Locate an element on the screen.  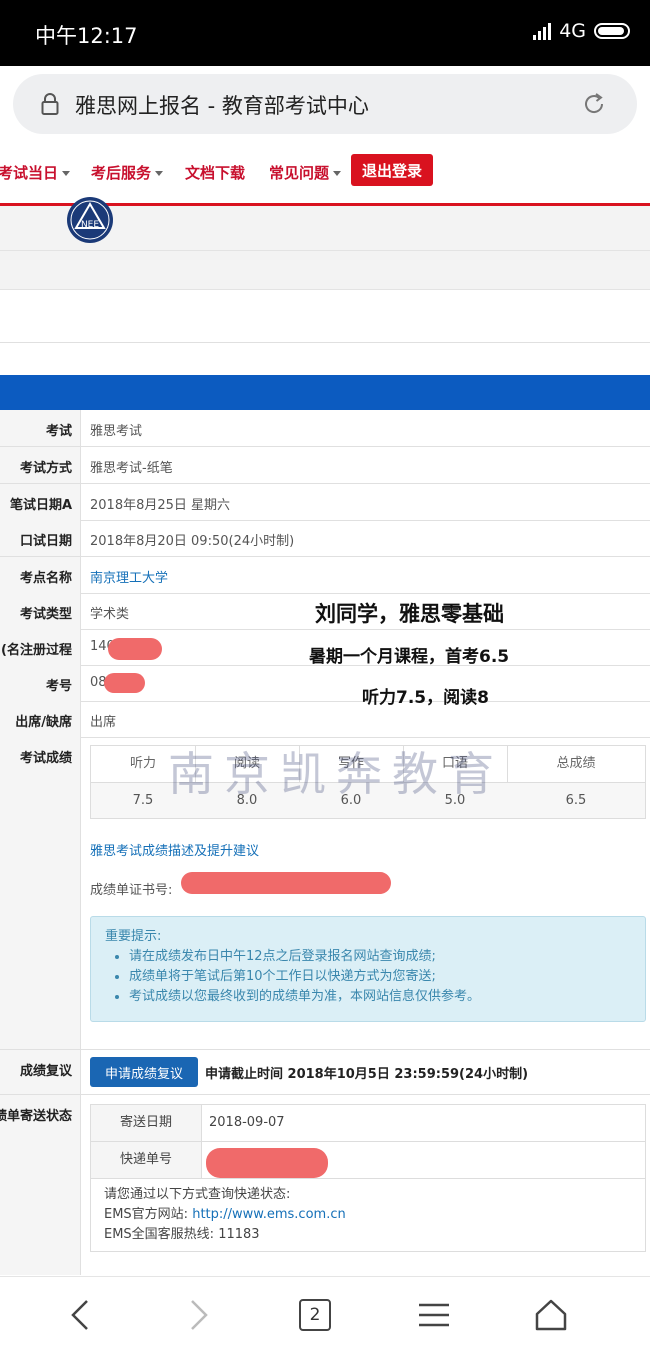
row-value: 学术类 is located at coordinates (110, 614).